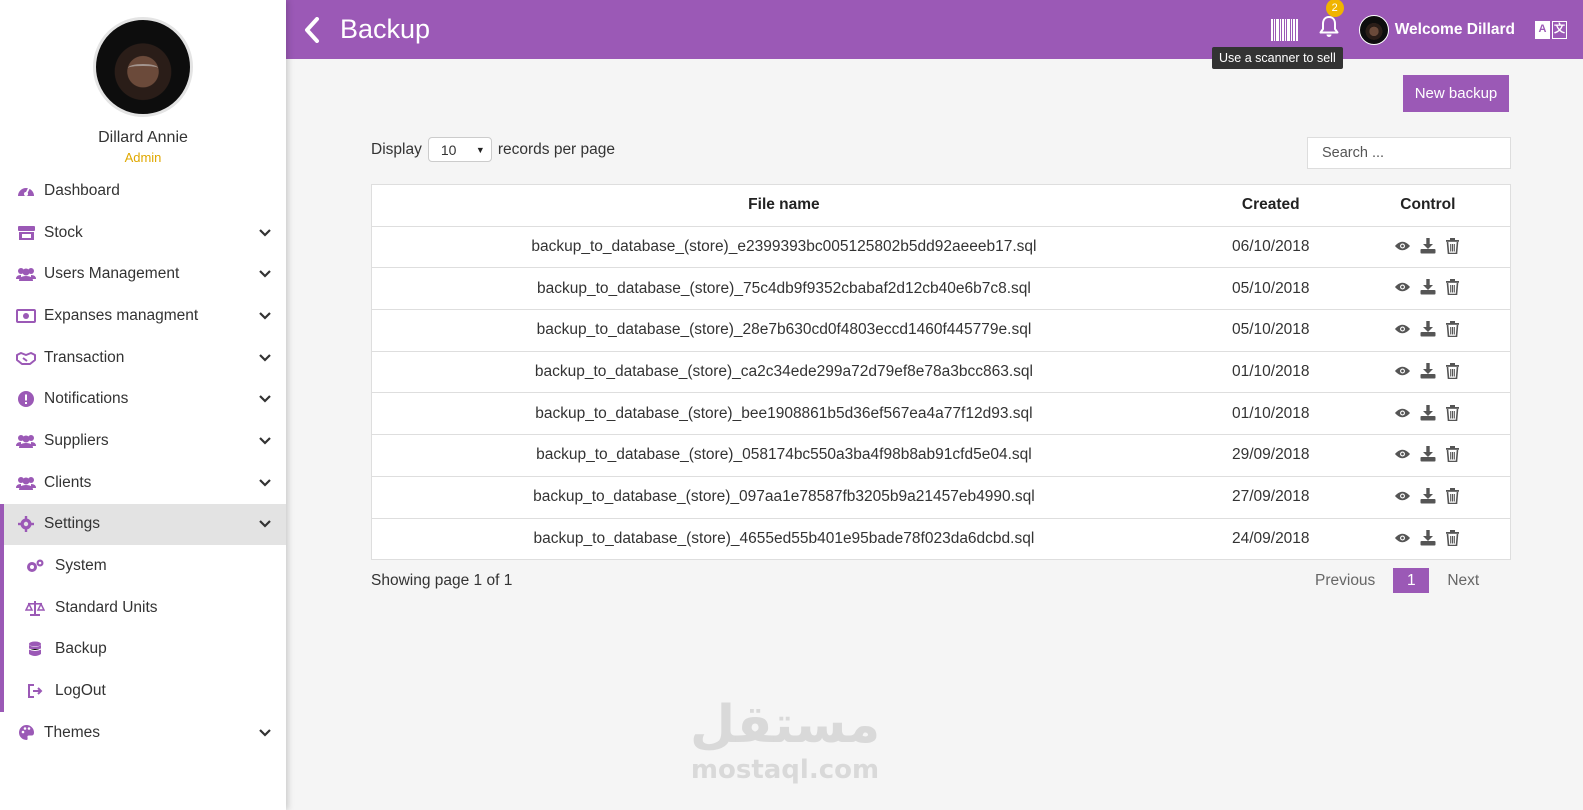 Image resolution: width=1583 pixels, height=810 pixels. Describe the element at coordinates (143, 191) in the screenshot. I see `sidebar-item-dashboard: Dashboard` at that location.